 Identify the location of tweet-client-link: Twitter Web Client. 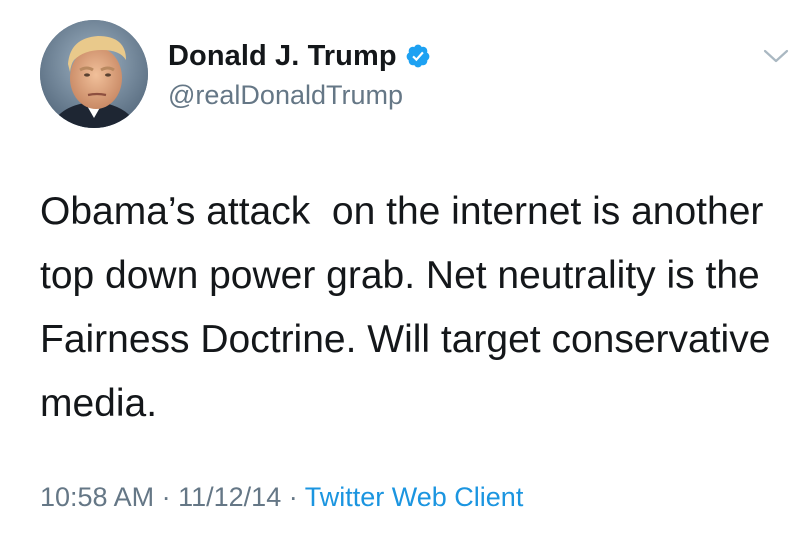
(414, 497).